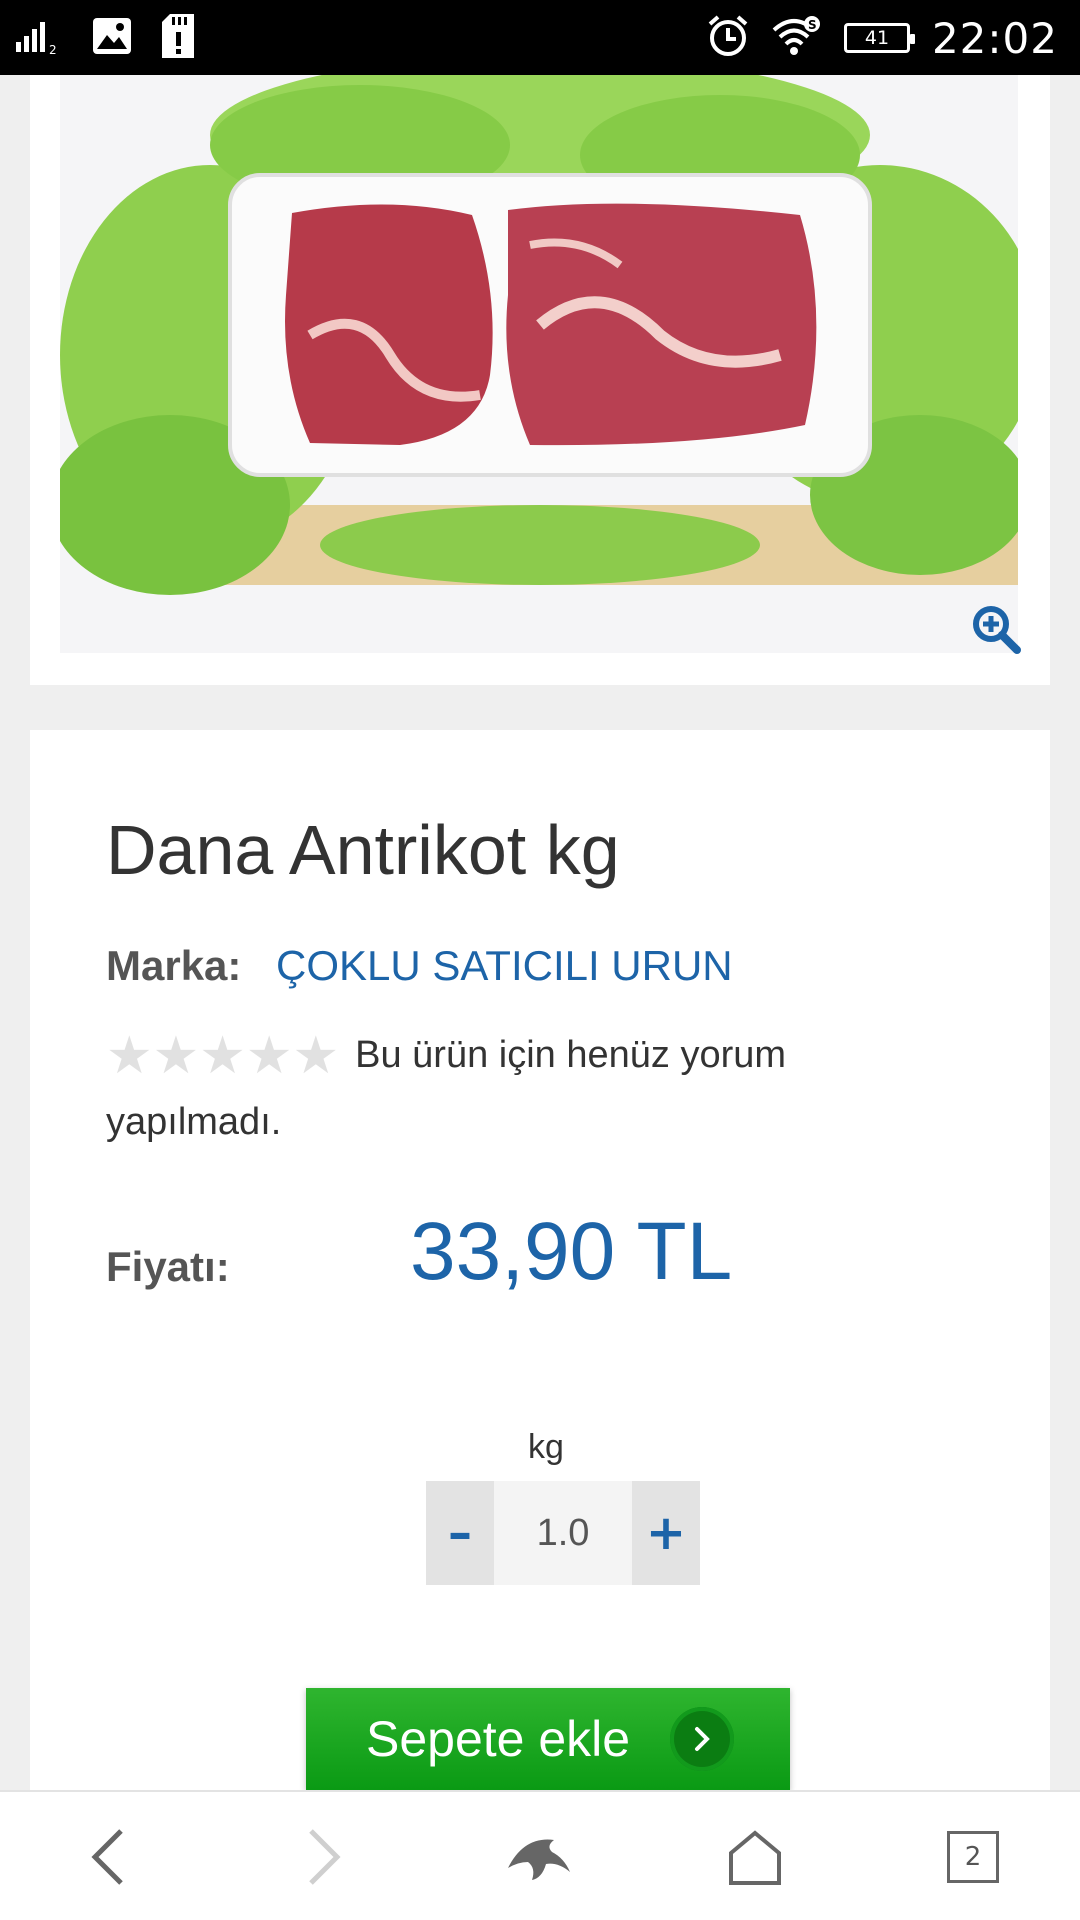 This screenshot has width=1080, height=1920. What do you see at coordinates (540, 37) in the screenshot?
I see `status-bar: 2 S 41 22:02` at bounding box center [540, 37].